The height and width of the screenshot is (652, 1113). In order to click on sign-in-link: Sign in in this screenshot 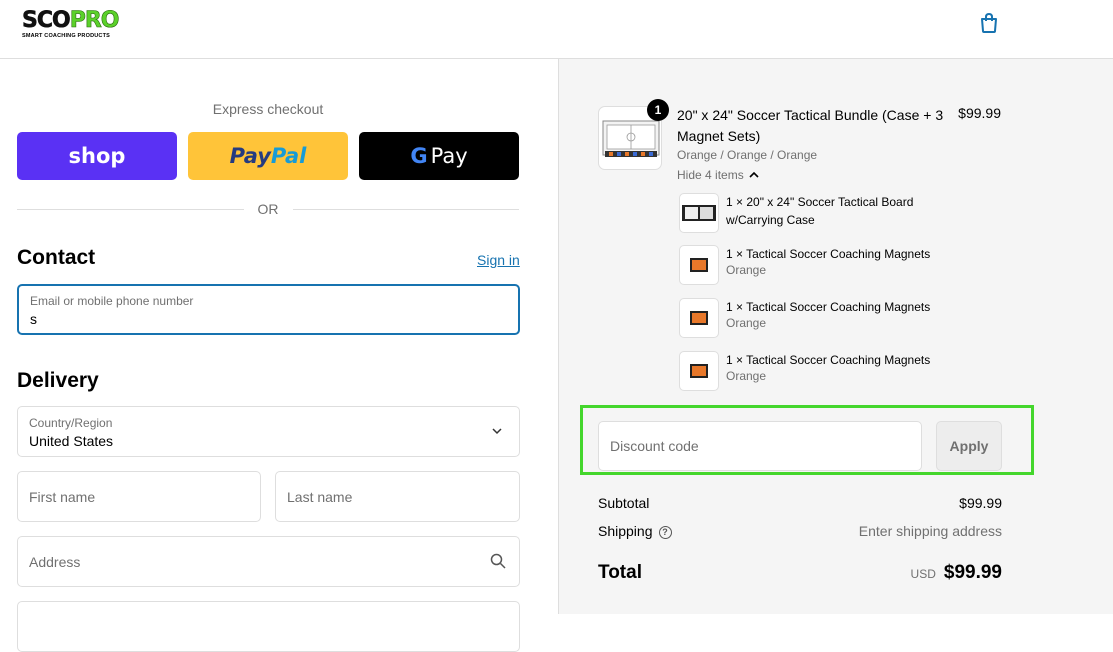, I will do `click(498, 260)`.